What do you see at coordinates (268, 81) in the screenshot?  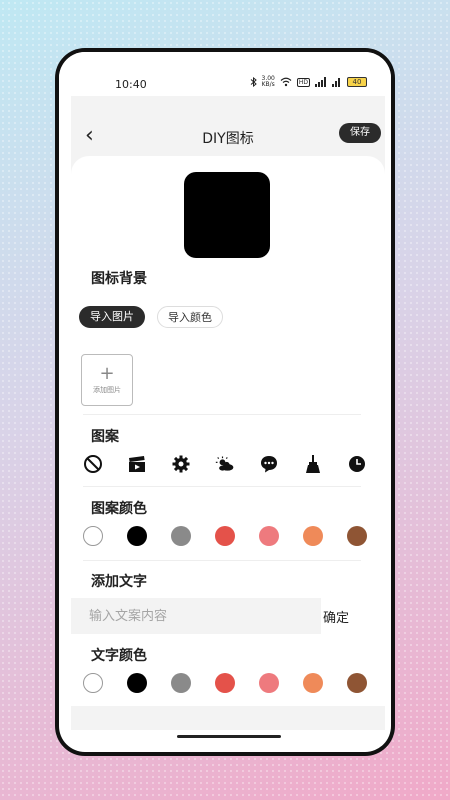 I see `network-speed: 3.00 KB/s` at bounding box center [268, 81].